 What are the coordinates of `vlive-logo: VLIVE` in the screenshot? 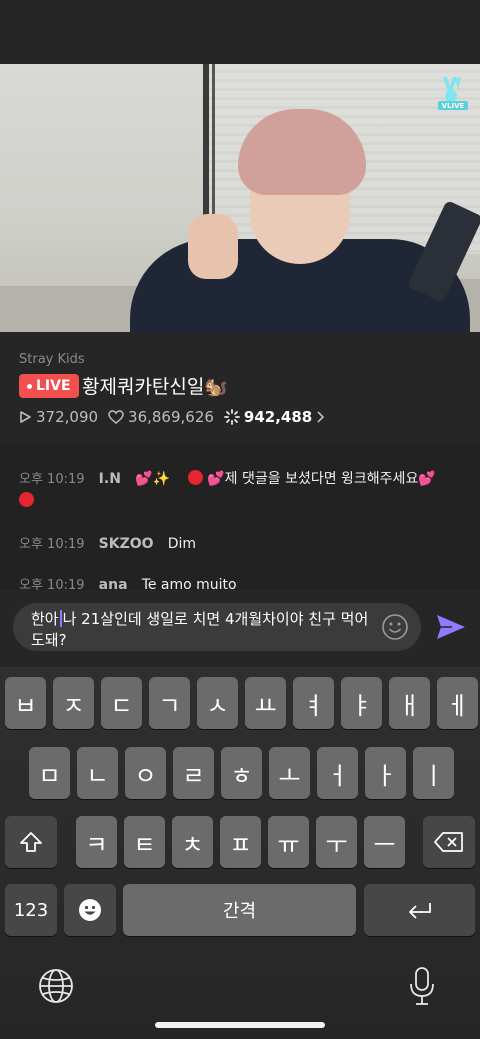 It's located at (453, 92).